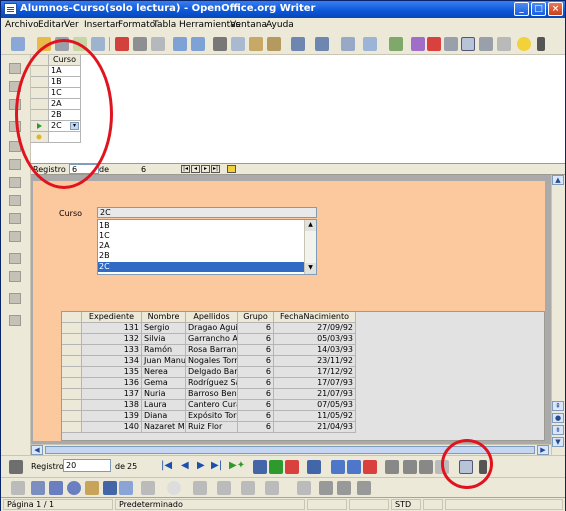  I want to click on label-field-icon, so click(15, 258).